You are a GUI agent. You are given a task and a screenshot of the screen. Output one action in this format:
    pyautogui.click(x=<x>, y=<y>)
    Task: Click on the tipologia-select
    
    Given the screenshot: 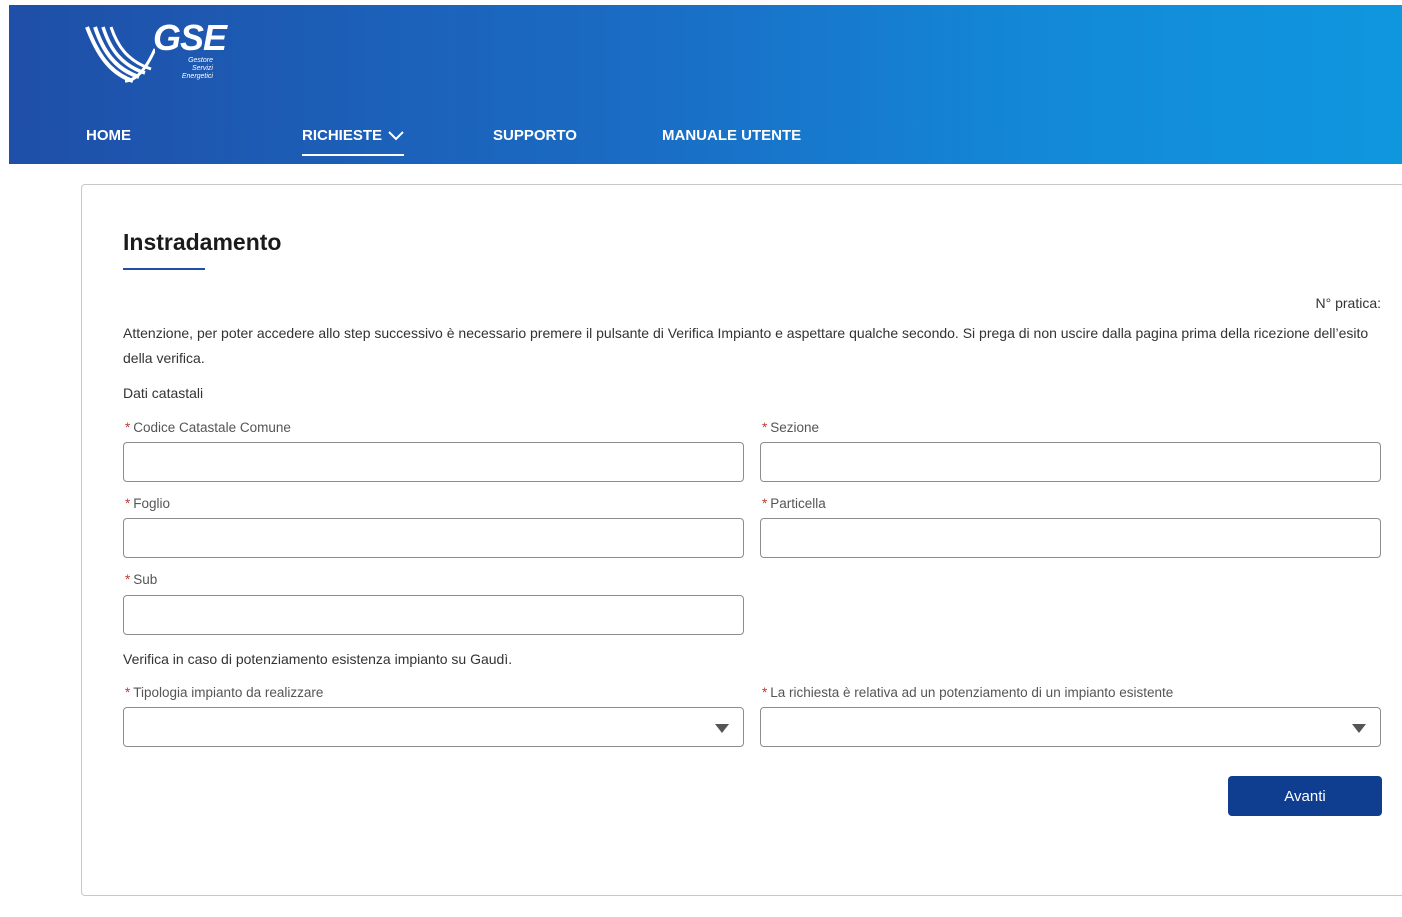 What is the action you would take?
    pyautogui.click(x=433, y=727)
    